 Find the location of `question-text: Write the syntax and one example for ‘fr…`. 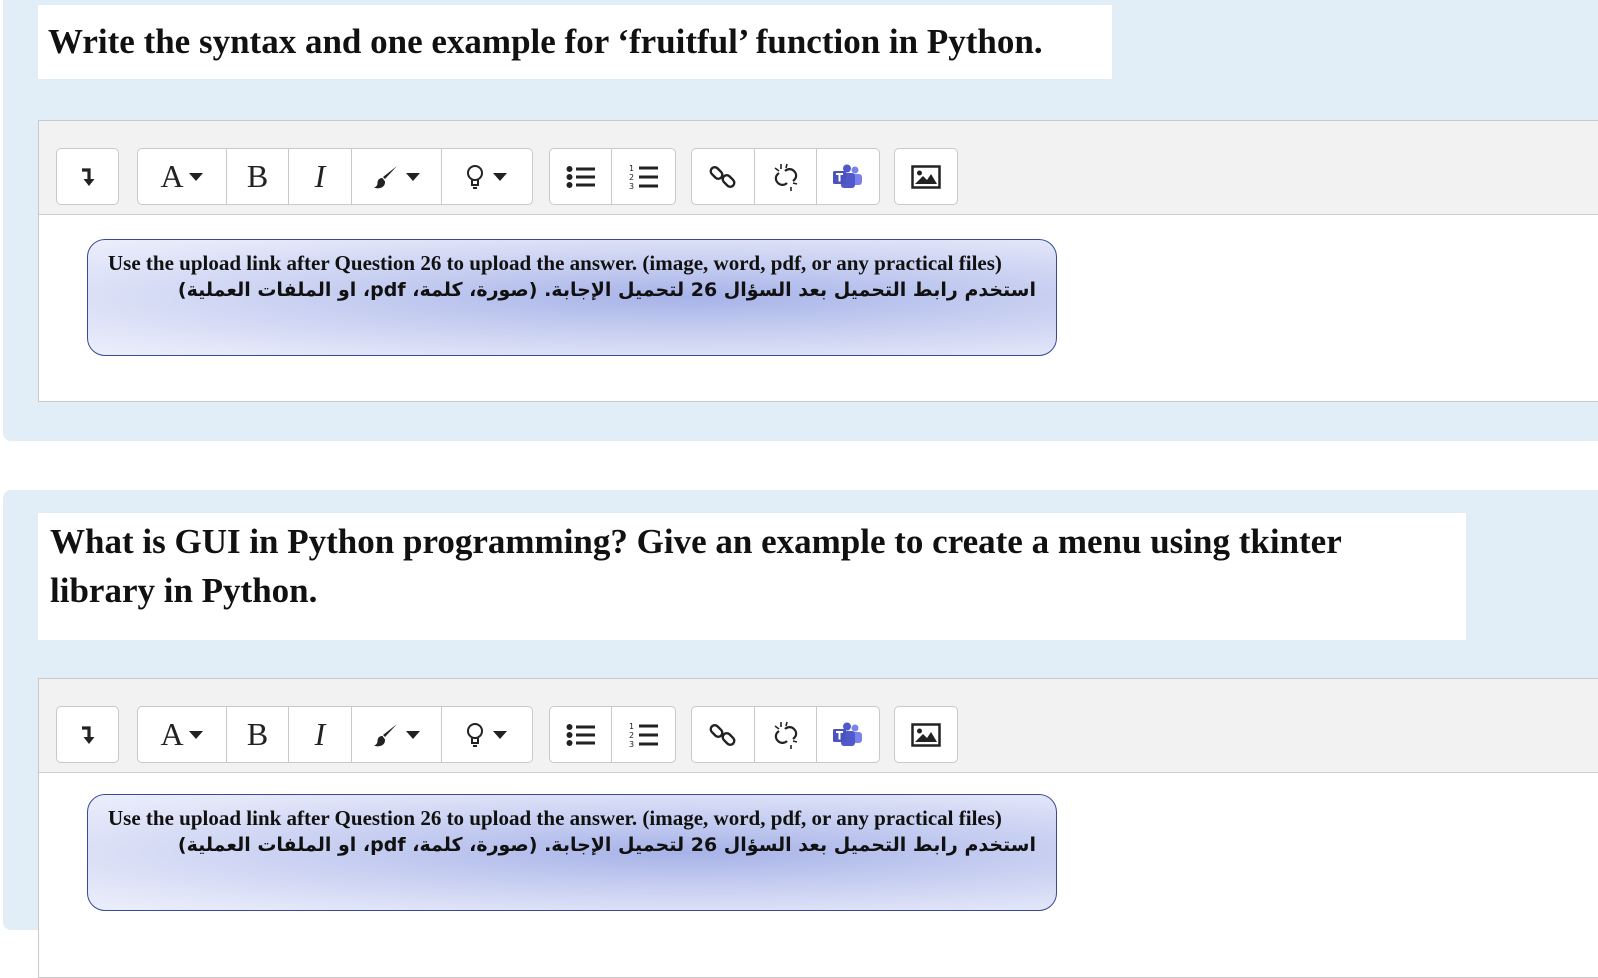

question-text: Write the syntax and one example for ‘fr… is located at coordinates (575, 42).